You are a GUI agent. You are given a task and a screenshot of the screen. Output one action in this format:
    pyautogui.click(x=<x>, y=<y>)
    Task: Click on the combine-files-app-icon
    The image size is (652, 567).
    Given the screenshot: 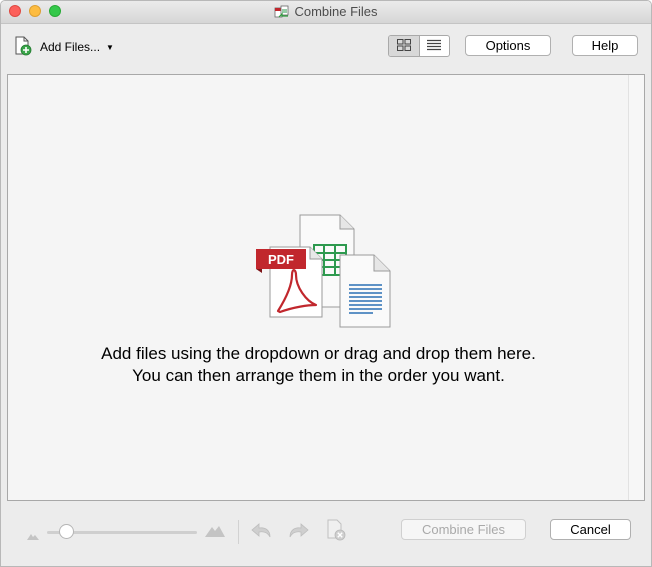 What is the action you would take?
    pyautogui.click(x=282, y=13)
    